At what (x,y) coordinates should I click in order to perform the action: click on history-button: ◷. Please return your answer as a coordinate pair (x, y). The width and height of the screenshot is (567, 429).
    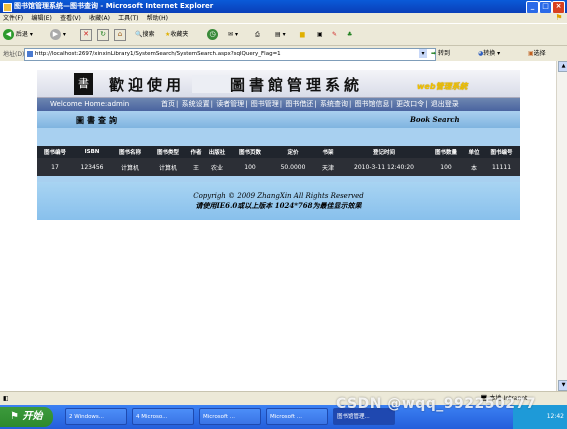
    Looking at the image, I should click on (212, 35).